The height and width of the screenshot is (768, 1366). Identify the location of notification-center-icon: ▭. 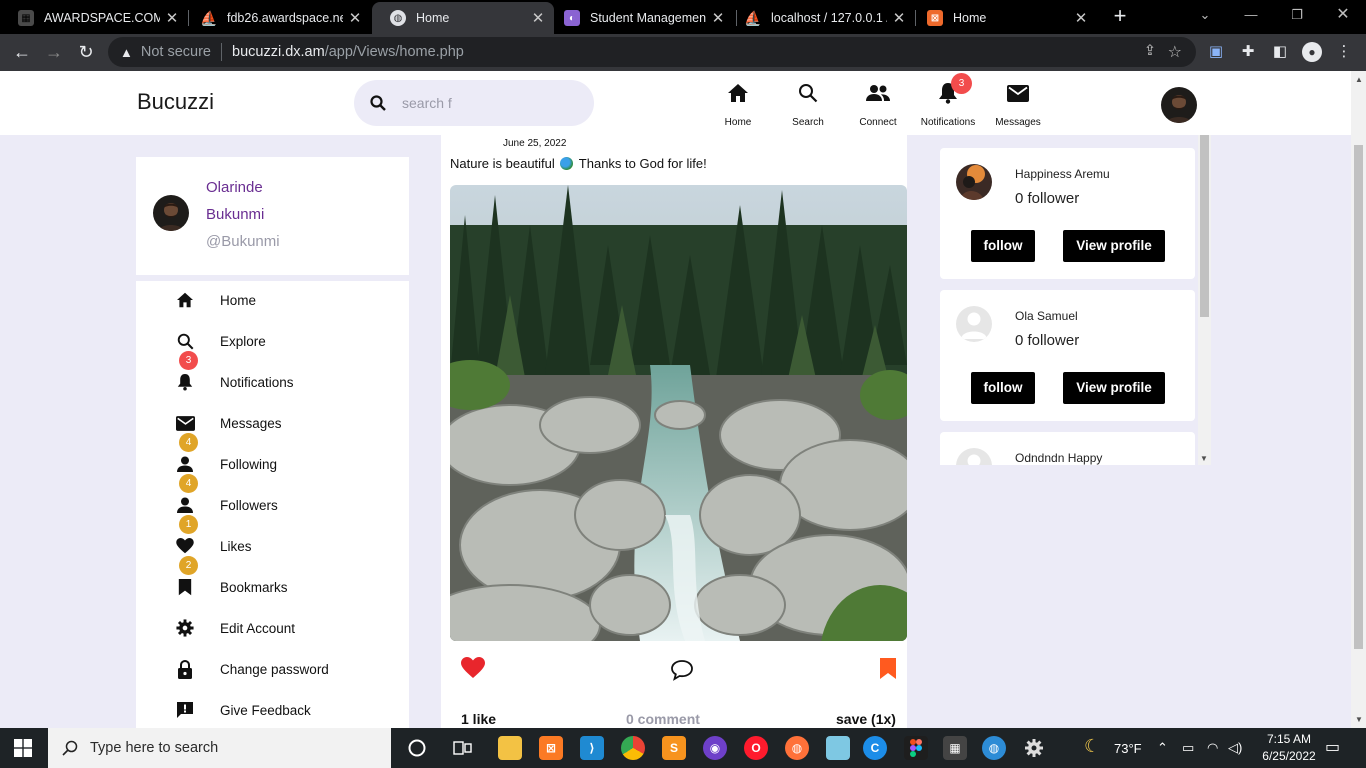
(1332, 747).